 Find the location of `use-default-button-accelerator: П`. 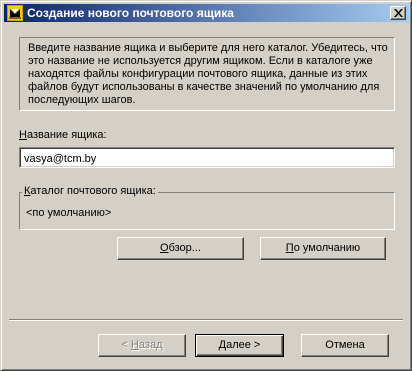

use-default-button-accelerator: П is located at coordinates (289, 248).